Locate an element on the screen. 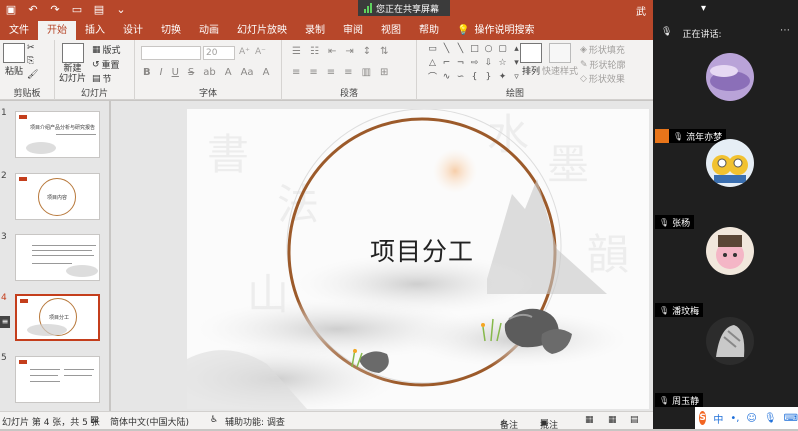  slide-title: 项目分工 is located at coordinates (422, 250).